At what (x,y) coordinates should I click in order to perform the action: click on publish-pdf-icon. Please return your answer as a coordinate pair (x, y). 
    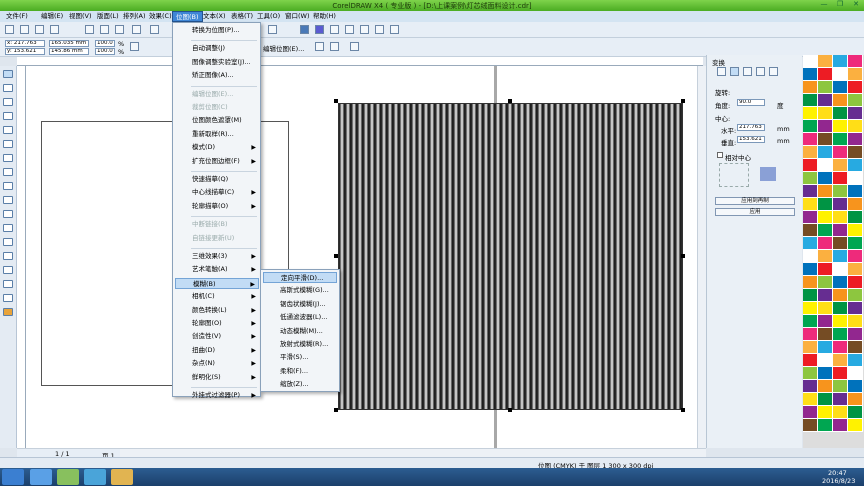
    Looking at the image, I should click on (394, 29).